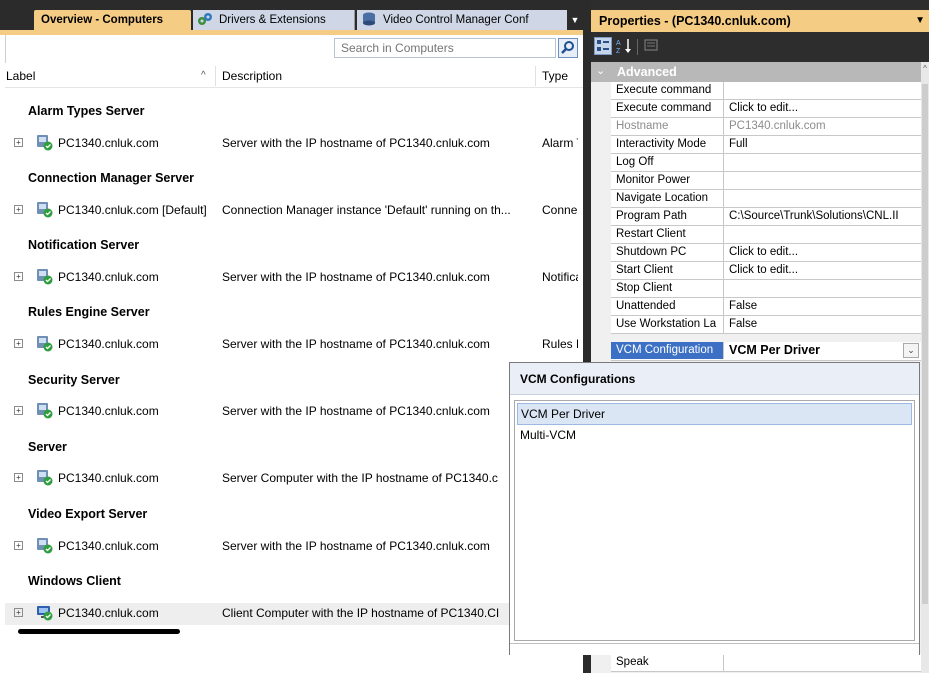  I want to click on collapse-chevron-icon: ⌄, so click(600, 70).